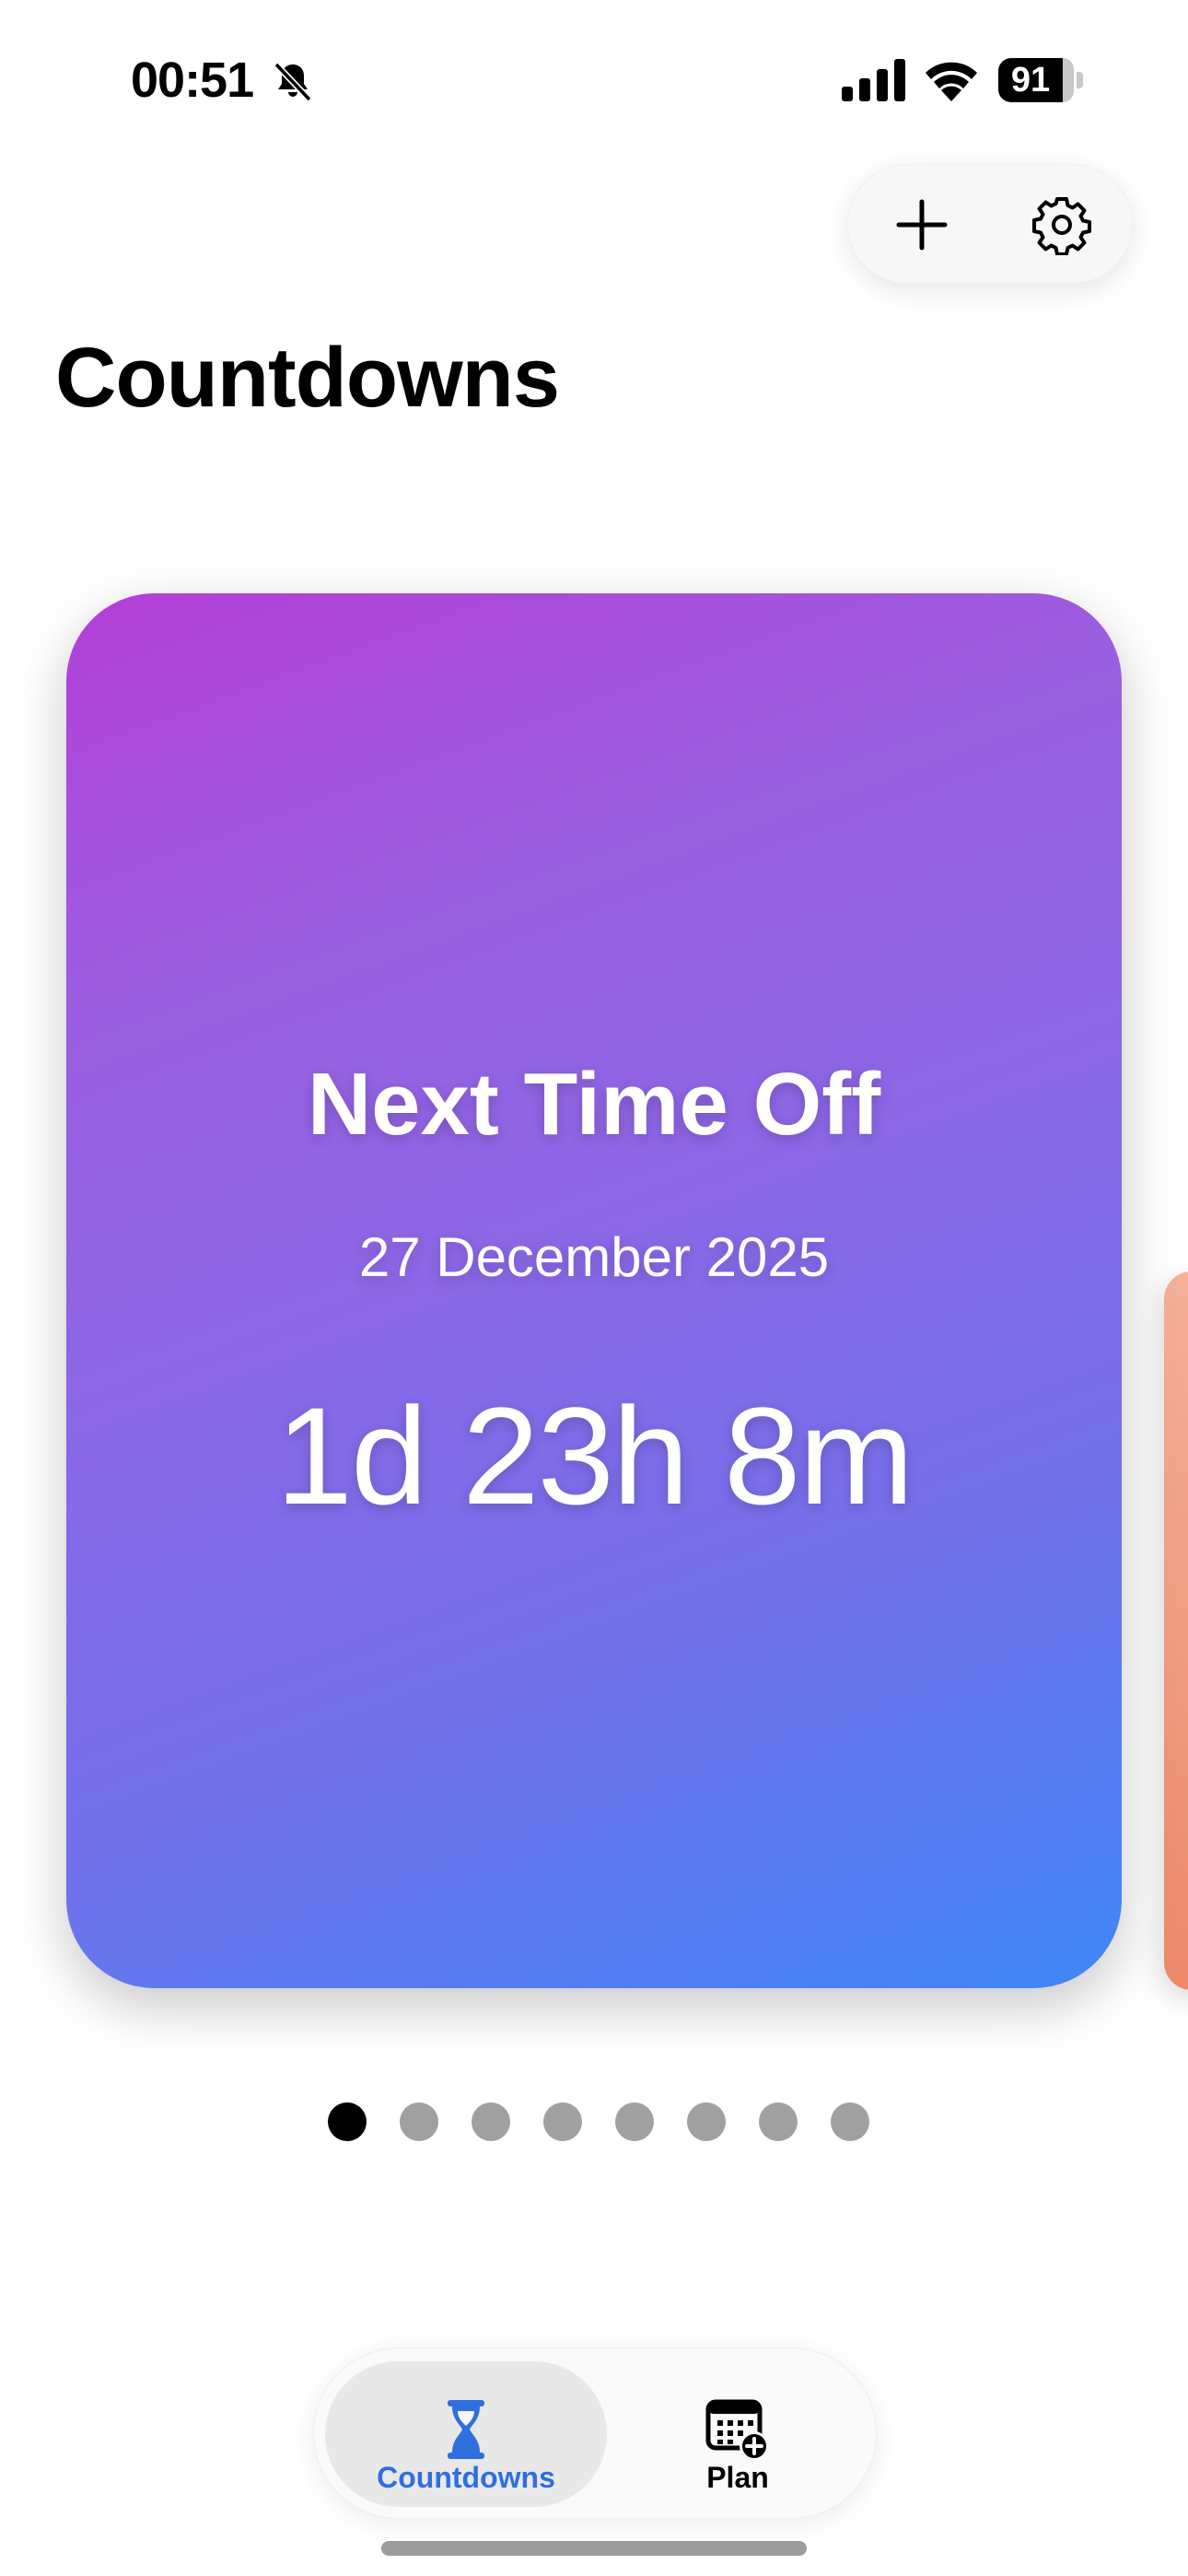 This screenshot has height=2576, width=1188. What do you see at coordinates (594, 1257) in the screenshot?
I see `countdown-date: 27 December 2025` at bounding box center [594, 1257].